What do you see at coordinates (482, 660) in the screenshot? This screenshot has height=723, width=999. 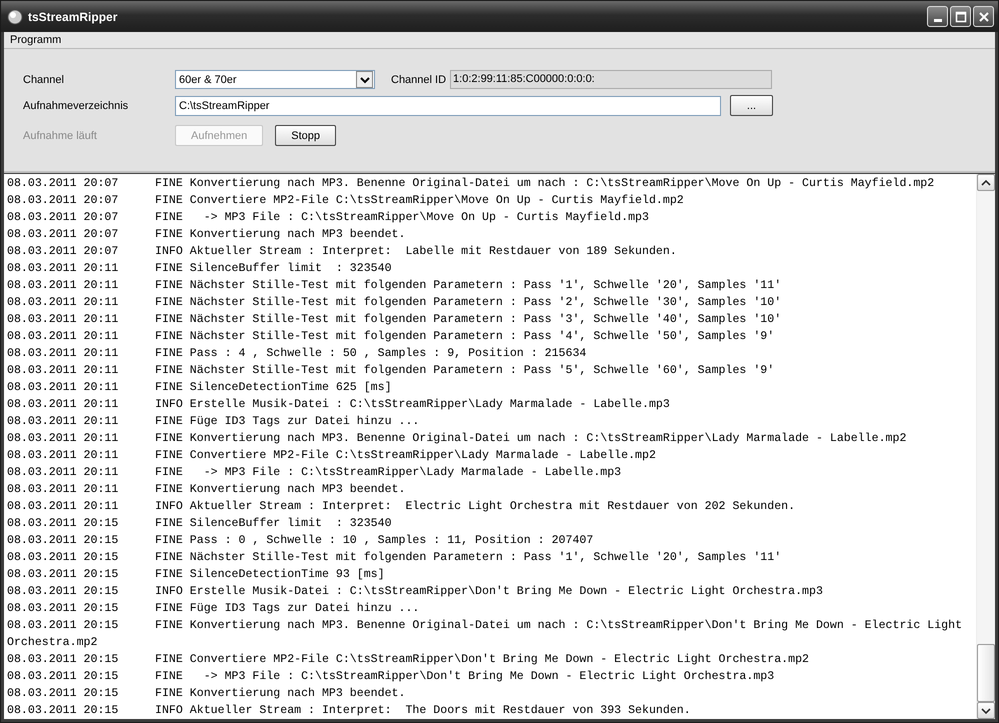 I see `log-message: FINE Convertiere MP2-File C:\tsStreamRipper\Don't Bring Me Down - Electric Light Orchestra.mp2` at bounding box center [482, 660].